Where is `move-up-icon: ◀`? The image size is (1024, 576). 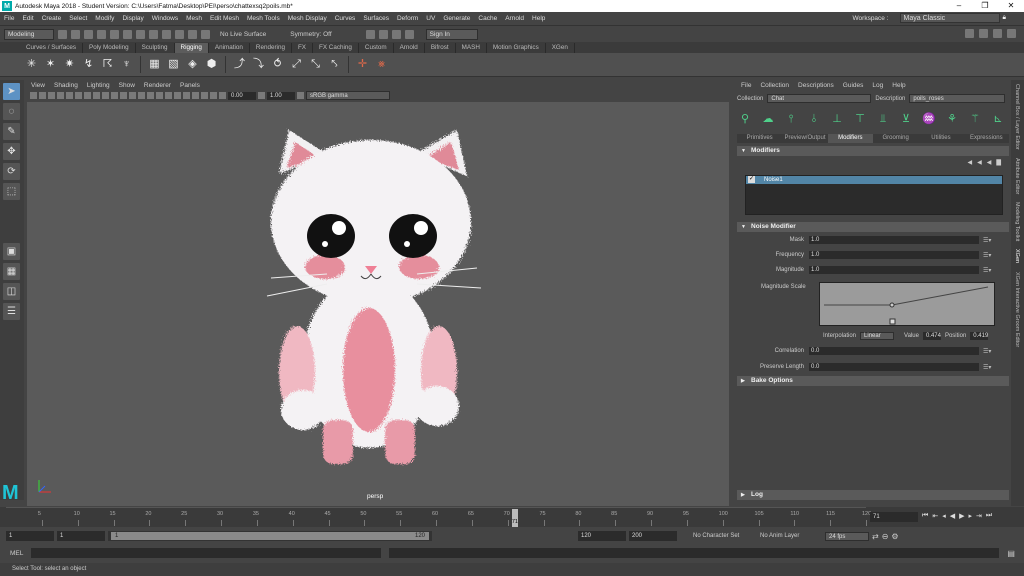 move-up-icon: ◀ is located at coordinates (970, 162).